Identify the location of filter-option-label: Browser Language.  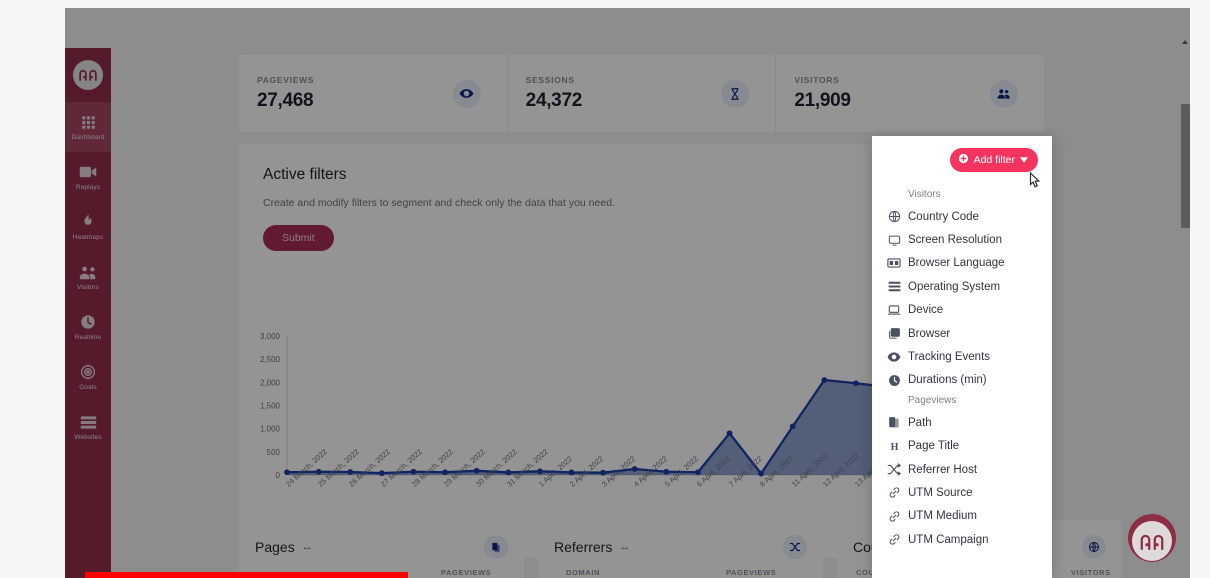
(956, 263).